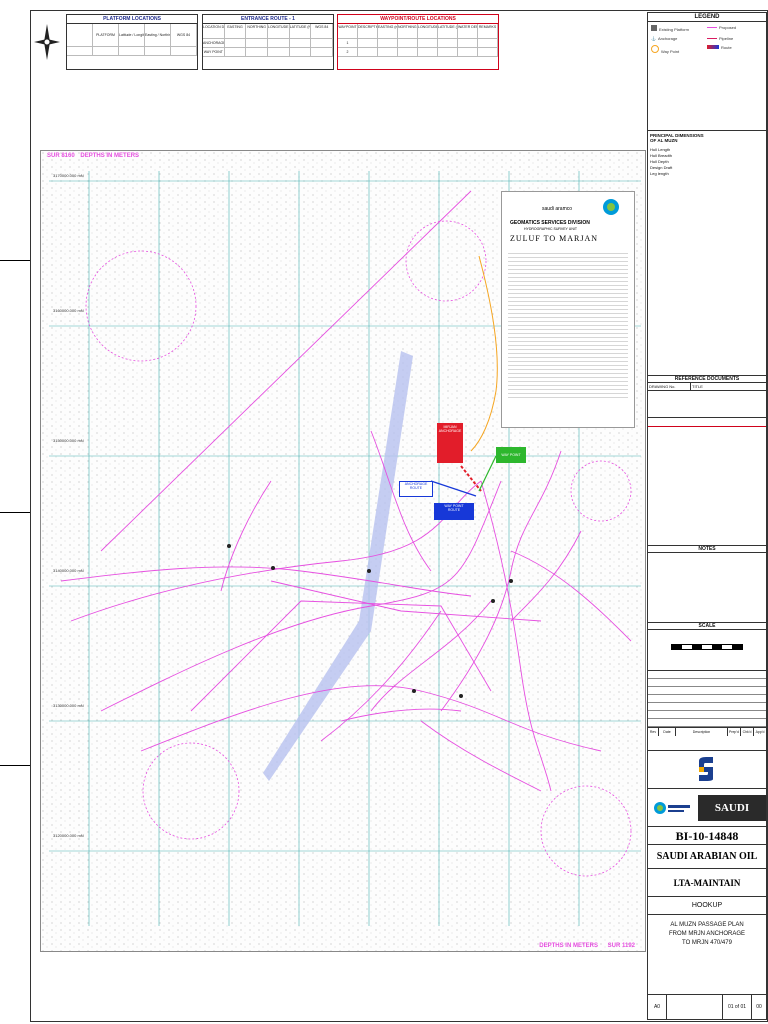 Image resolution: width=768 pixels, height=1024 pixels. What do you see at coordinates (511, 455) in the screenshot?
I see `waypoint-callout: WAY POINT` at bounding box center [511, 455].